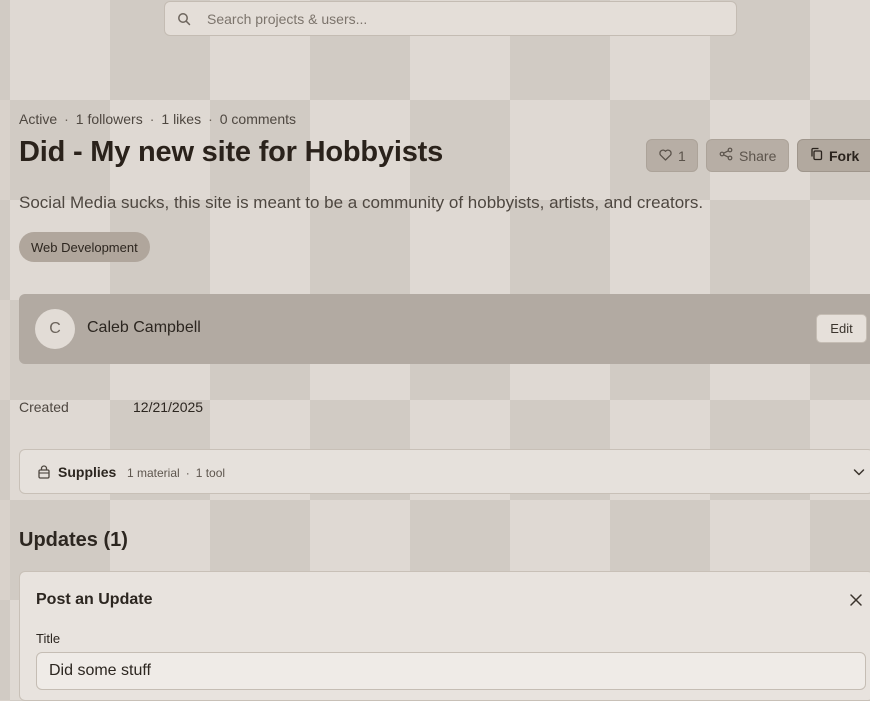  Describe the element at coordinates (181, 119) in the screenshot. I see `likes-count: 1 likes` at that location.